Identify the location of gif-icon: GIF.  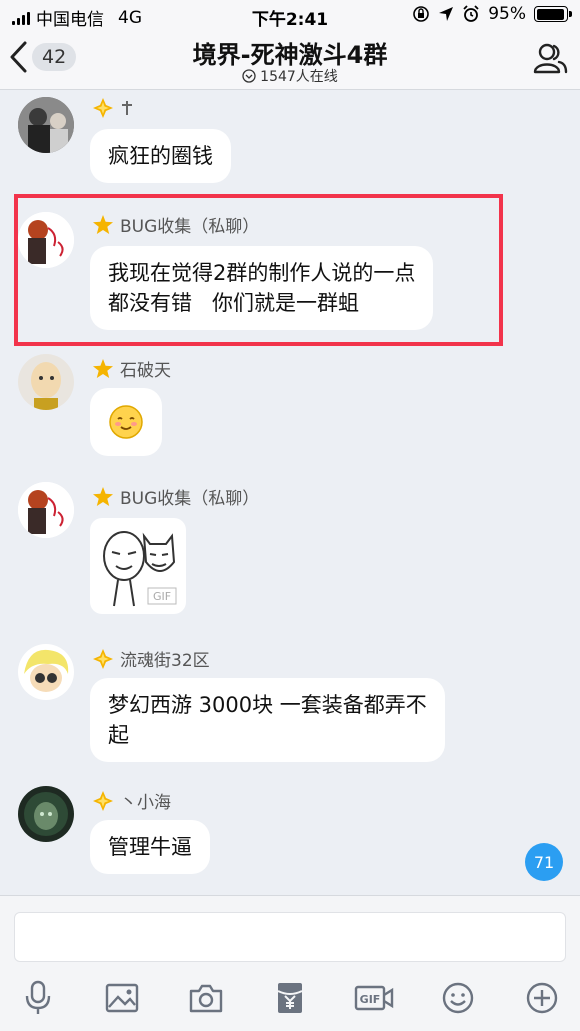
(374, 998).